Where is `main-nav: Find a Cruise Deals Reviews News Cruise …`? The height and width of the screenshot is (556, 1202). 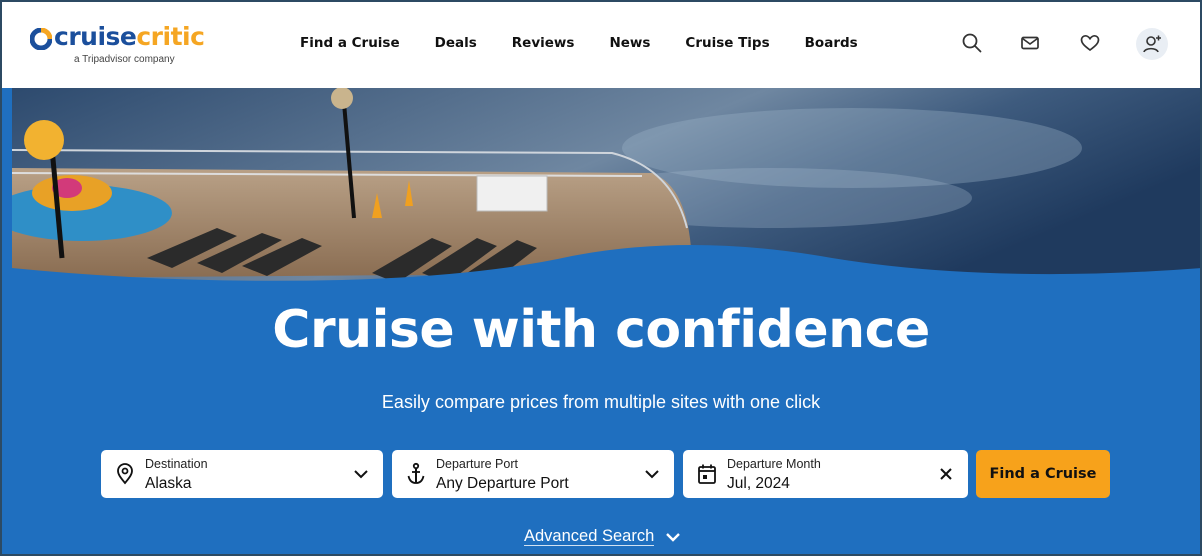 main-nav: Find a Cruise Deals Reviews News Cruise … is located at coordinates (596, 43).